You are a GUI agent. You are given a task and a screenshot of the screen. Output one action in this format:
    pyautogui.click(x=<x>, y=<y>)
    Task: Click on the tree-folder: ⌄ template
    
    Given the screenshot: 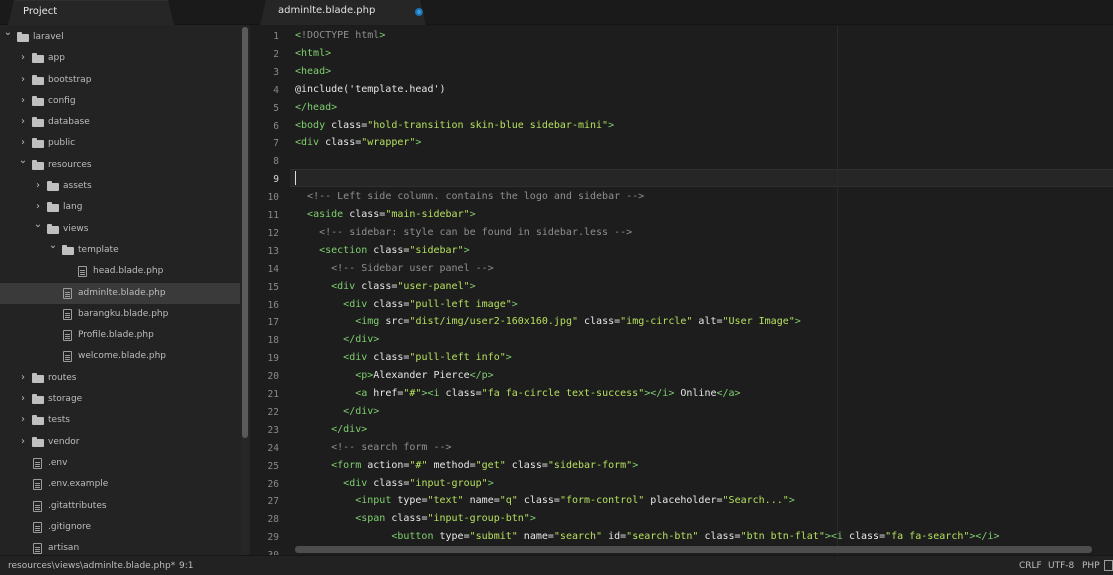 What is the action you would take?
    pyautogui.click(x=120, y=250)
    